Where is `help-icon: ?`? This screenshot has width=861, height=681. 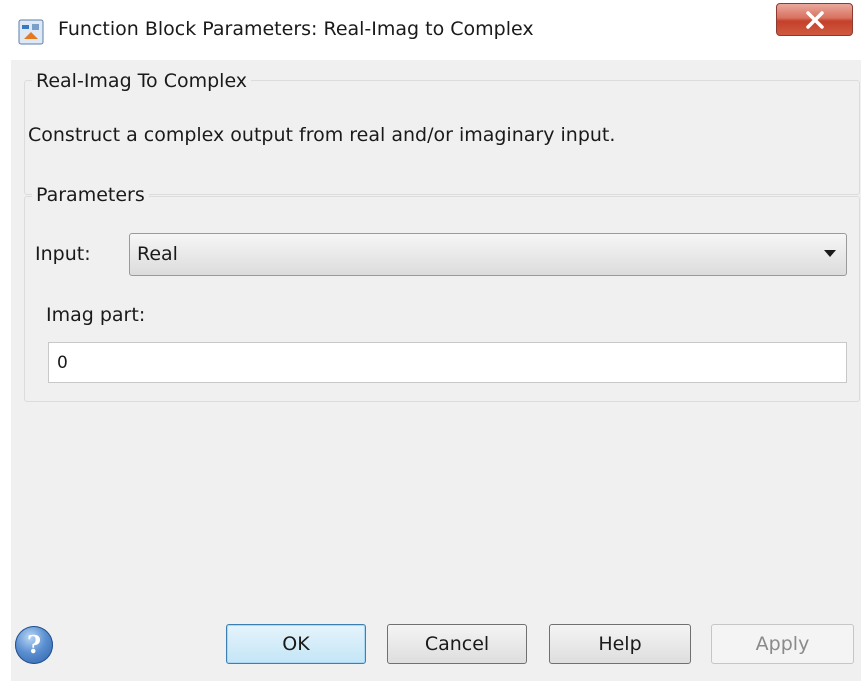 help-icon: ? is located at coordinates (34, 645).